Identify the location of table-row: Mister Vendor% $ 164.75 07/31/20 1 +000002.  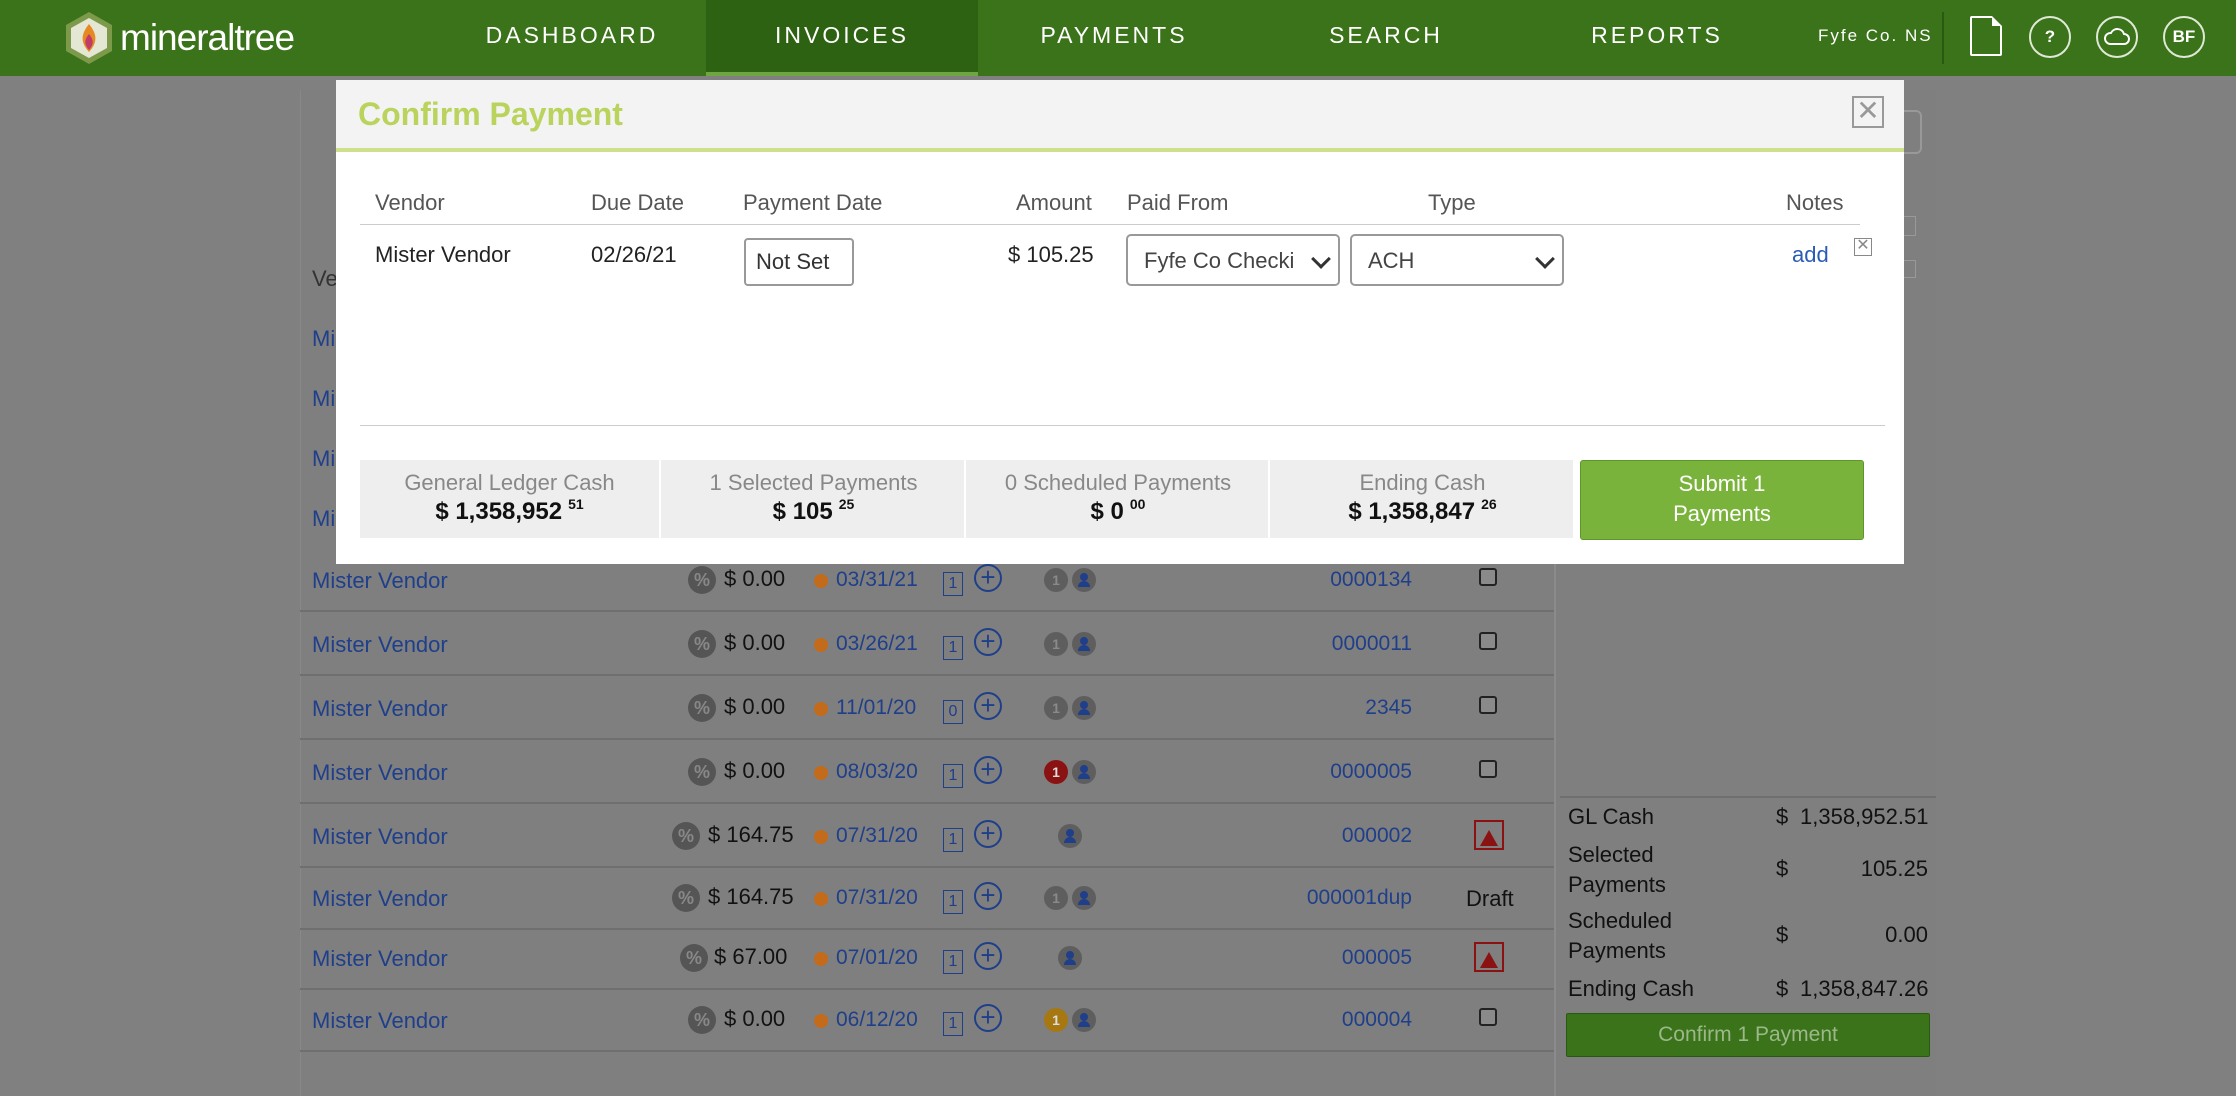
(927, 837).